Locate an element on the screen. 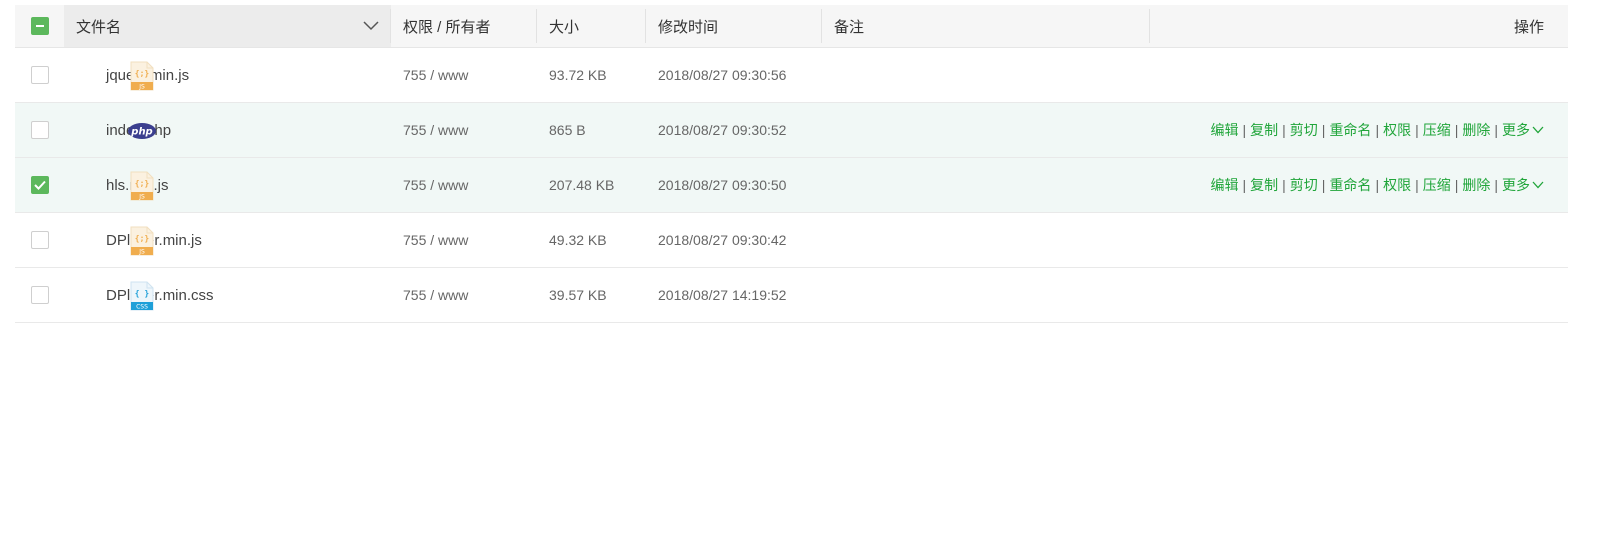 This screenshot has width=1616, height=534. row-size: 93.72 KB is located at coordinates (578, 75).